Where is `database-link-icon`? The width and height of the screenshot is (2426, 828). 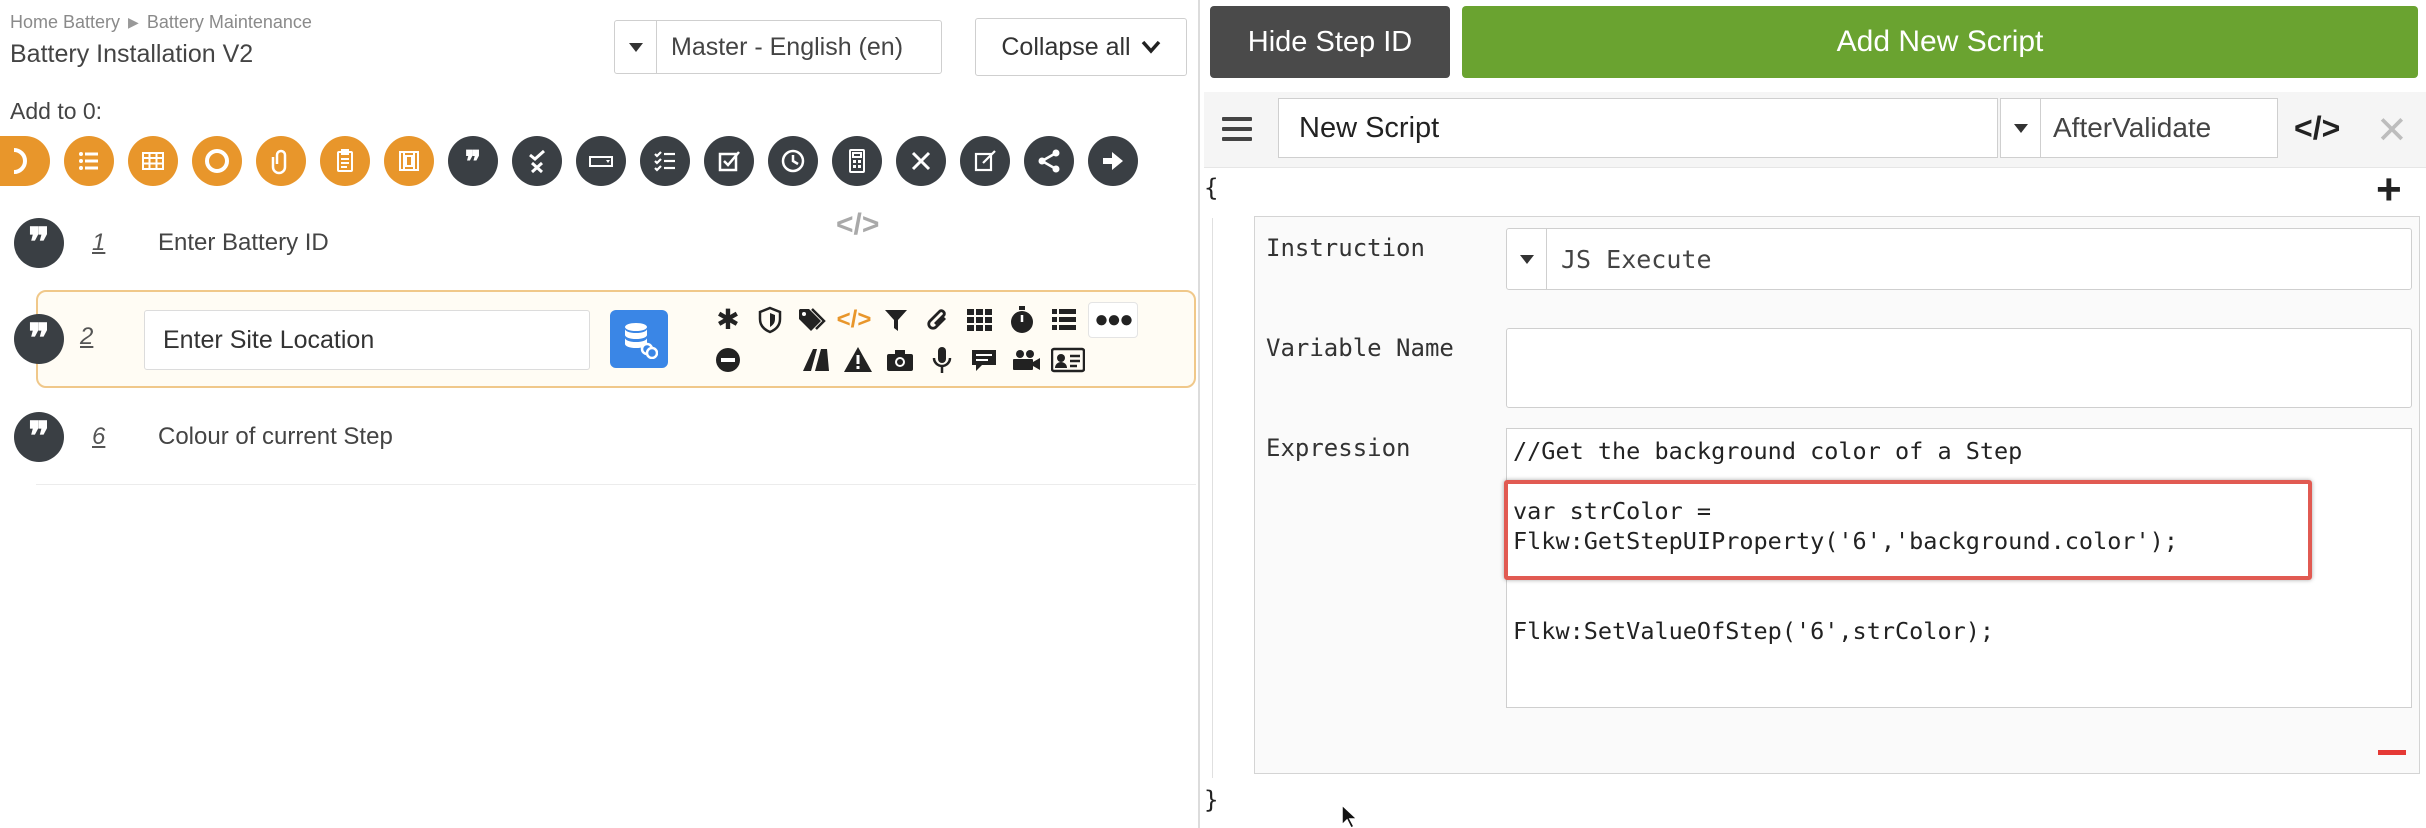 database-link-icon is located at coordinates (639, 339).